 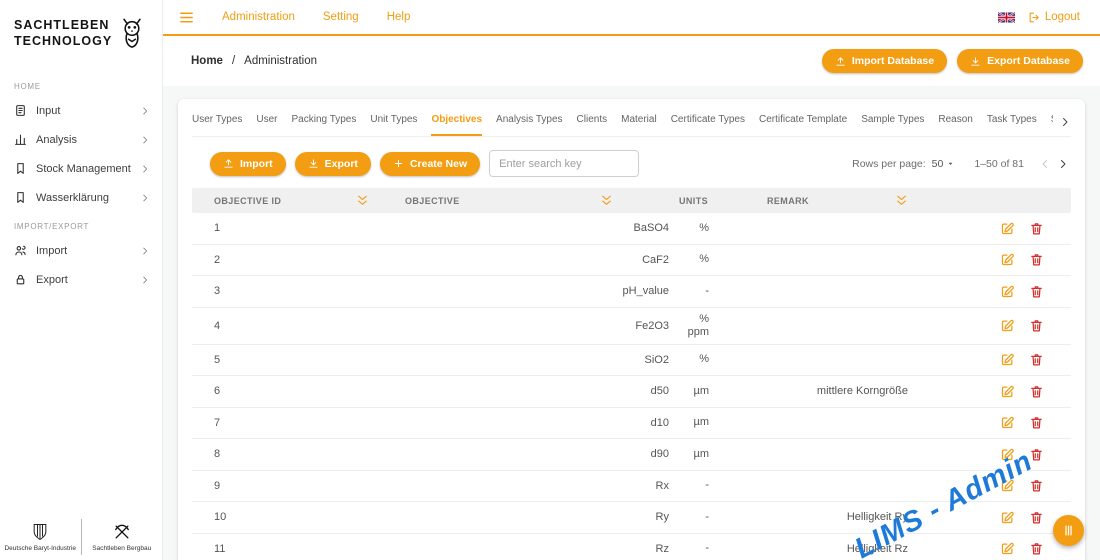 What do you see at coordinates (876, 200) in the screenshot?
I see `column-header-remark: REMARK` at bounding box center [876, 200].